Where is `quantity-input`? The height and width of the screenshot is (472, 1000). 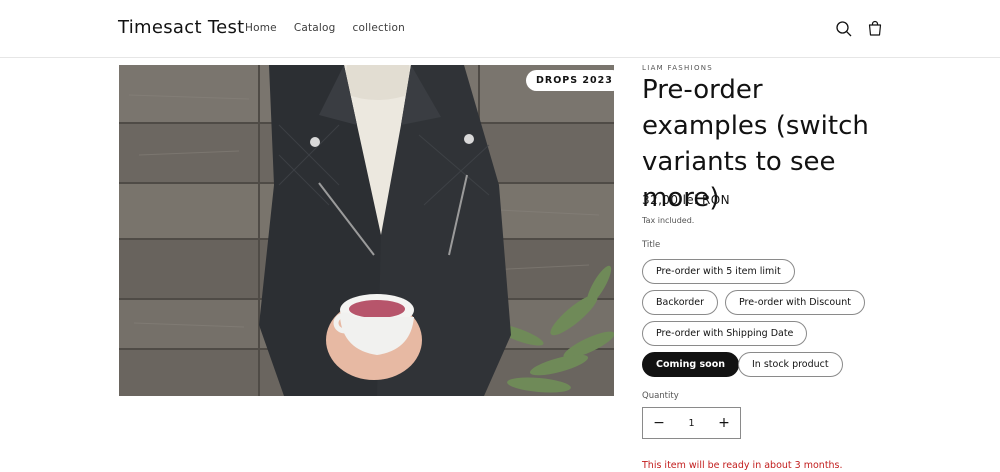 quantity-input is located at coordinates (691, 423).